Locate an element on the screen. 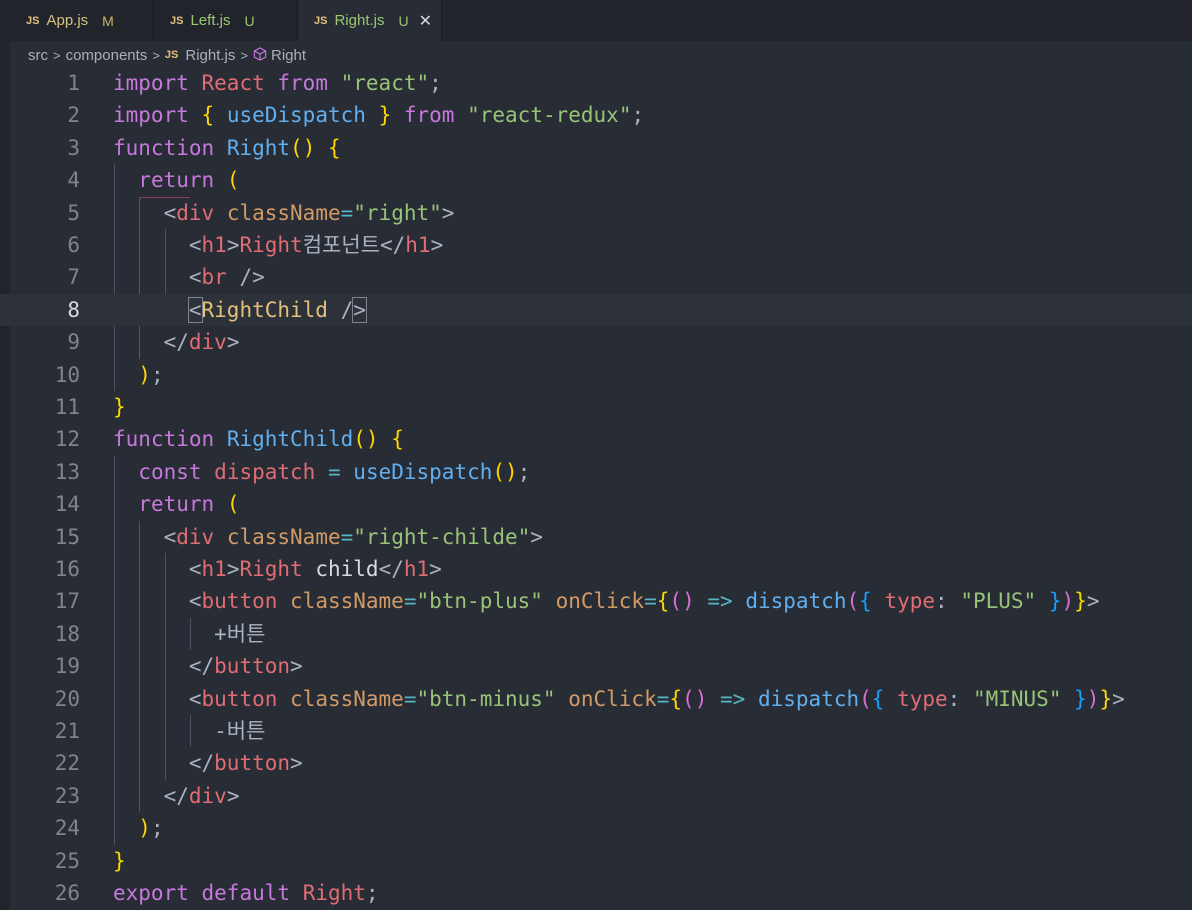 The width and height of the screenshot is (1192, 910). line-number: 8 is located at coordinates (73, 309).